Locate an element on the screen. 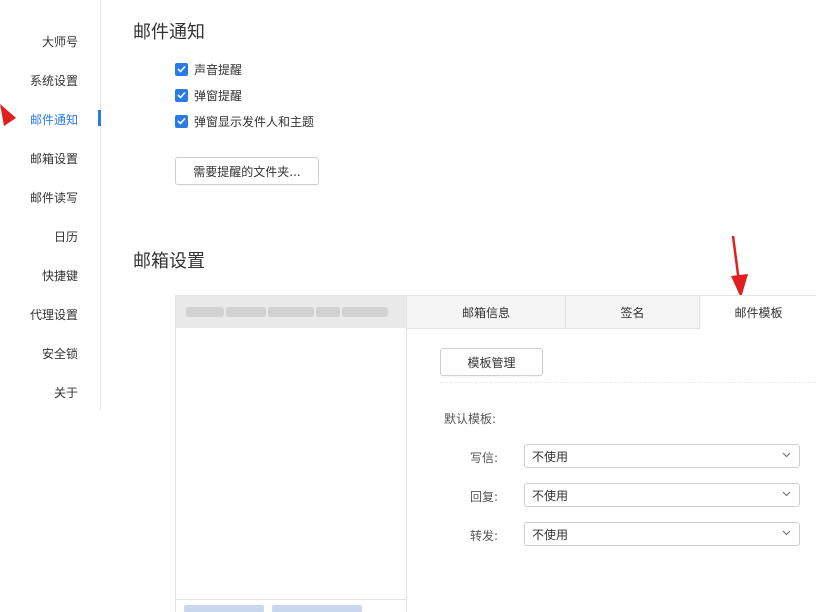 This screenshot has width=816, height=612. divider is located at coordinates (628, 382).